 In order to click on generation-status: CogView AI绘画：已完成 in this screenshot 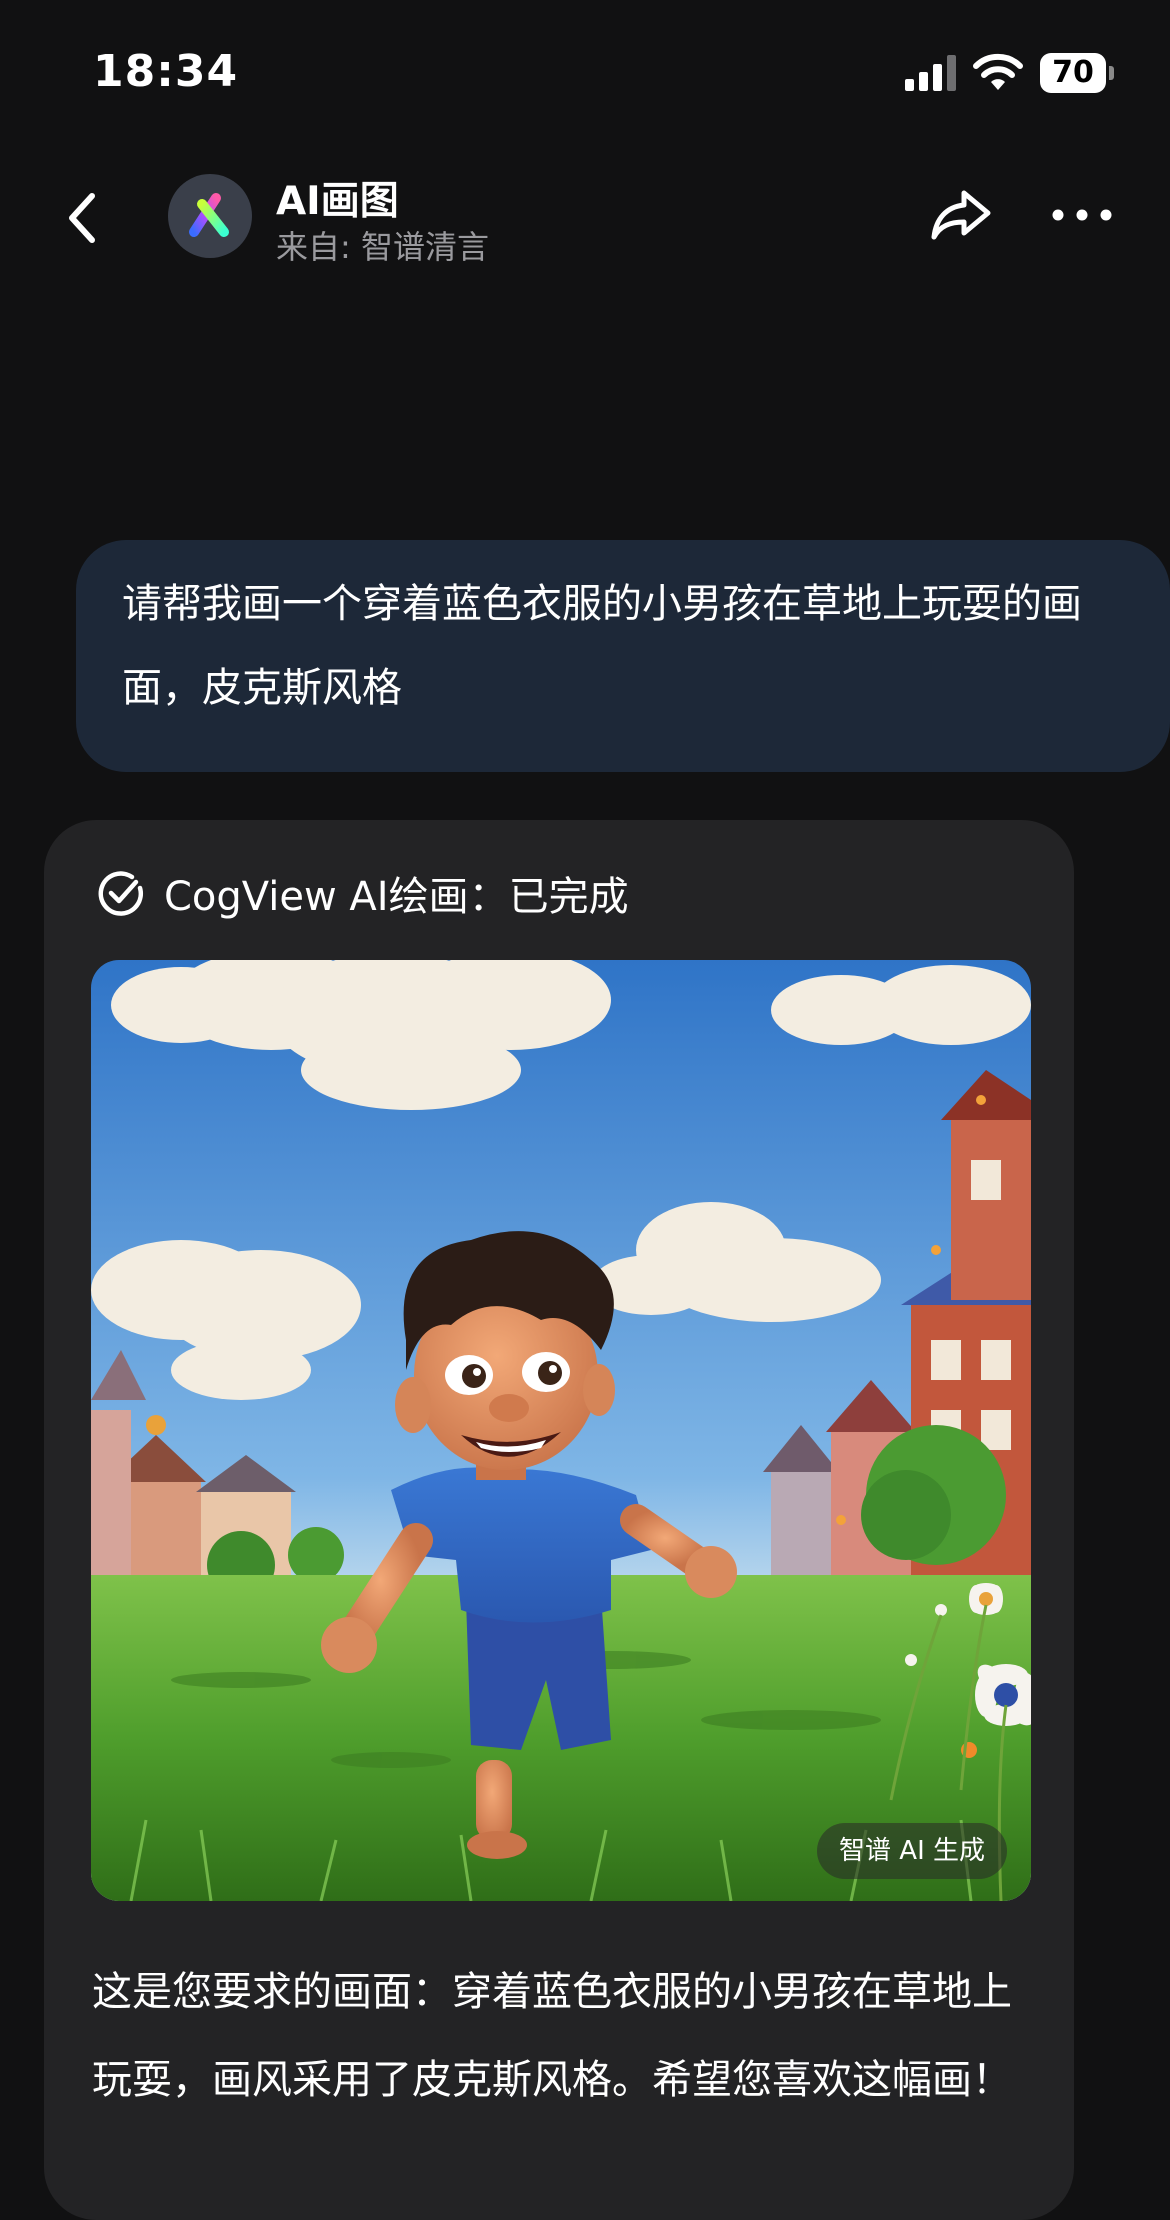, I will do `click(362, 893)`.